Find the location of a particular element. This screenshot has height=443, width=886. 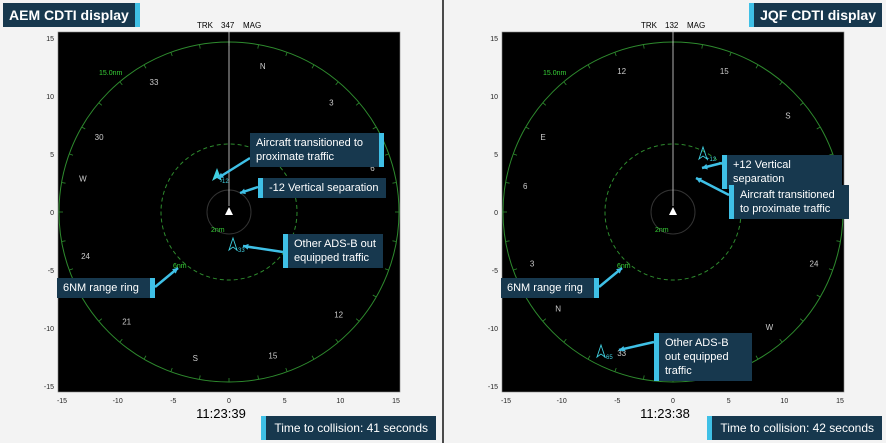

traffic-altitude-label: -65 is located at coordinates (608, 358).